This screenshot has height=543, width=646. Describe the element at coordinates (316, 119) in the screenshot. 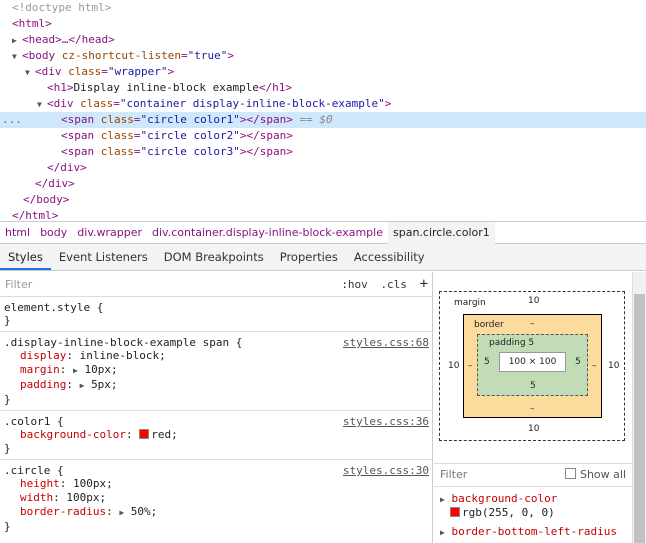

I see `selected-marker: == $0` at that location.